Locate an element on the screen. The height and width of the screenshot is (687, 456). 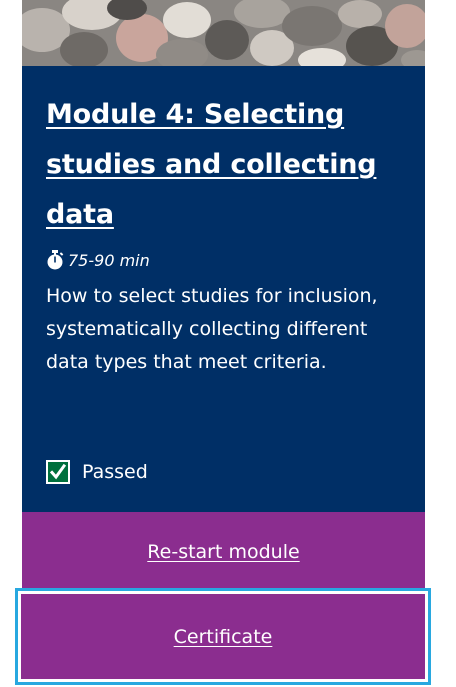
certificate-focus-ring: Certificate is located at coordinates (223, 636).